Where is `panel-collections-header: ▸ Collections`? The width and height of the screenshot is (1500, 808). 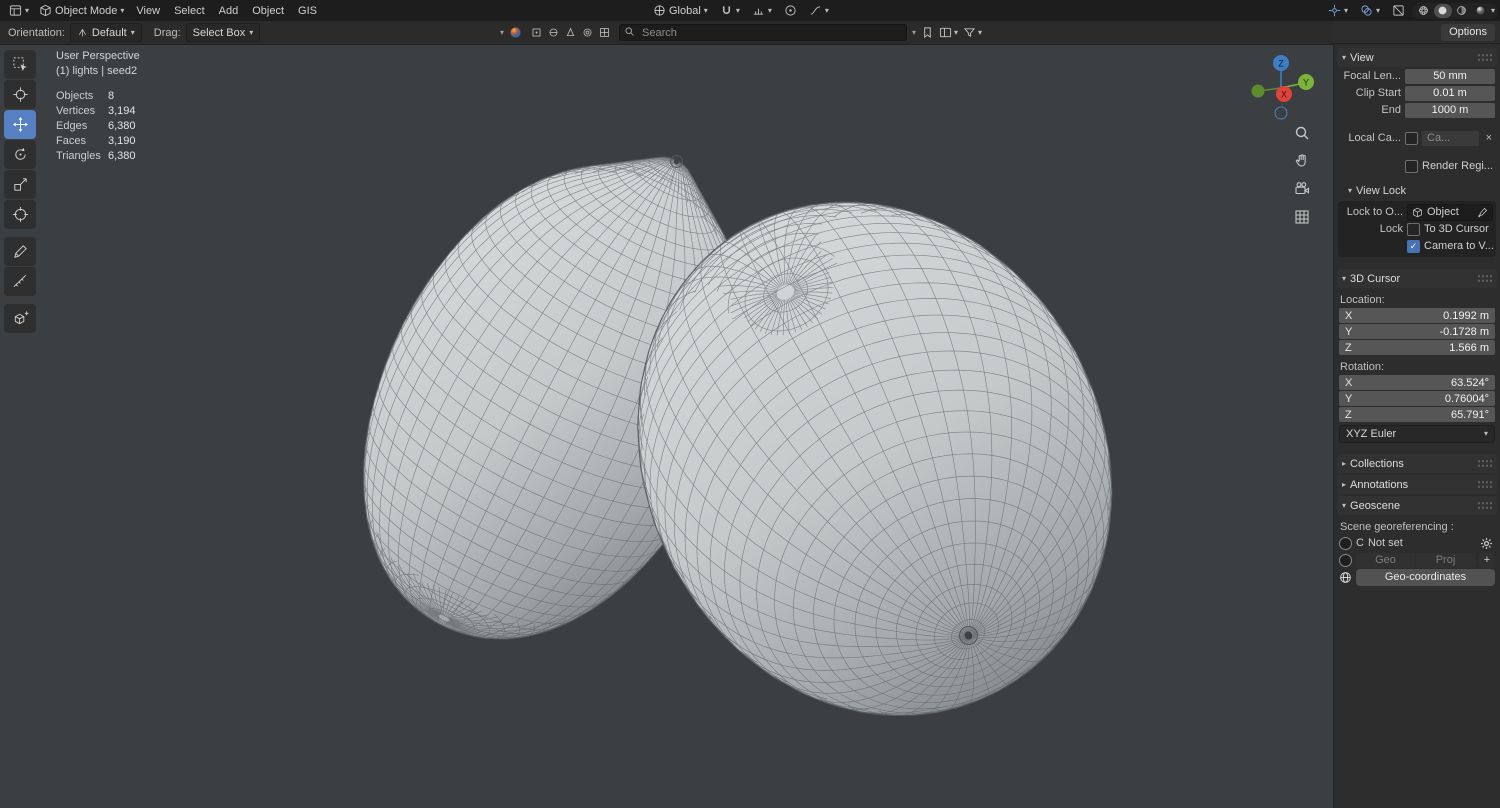 panel-collections-header: ▸ Collections is located at coordinates (1417, 463).